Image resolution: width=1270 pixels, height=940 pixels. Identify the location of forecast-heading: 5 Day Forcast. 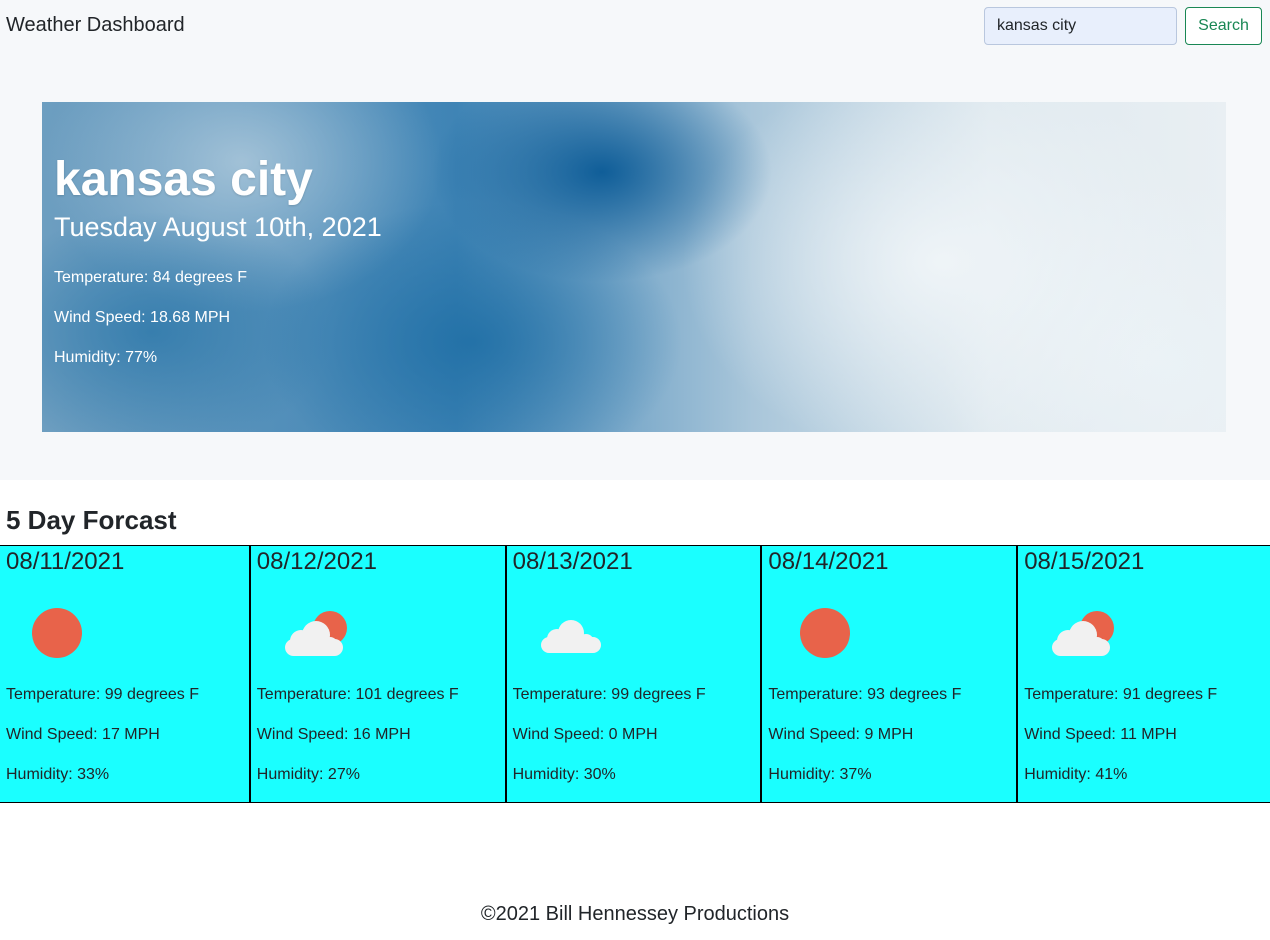
(91, 520).